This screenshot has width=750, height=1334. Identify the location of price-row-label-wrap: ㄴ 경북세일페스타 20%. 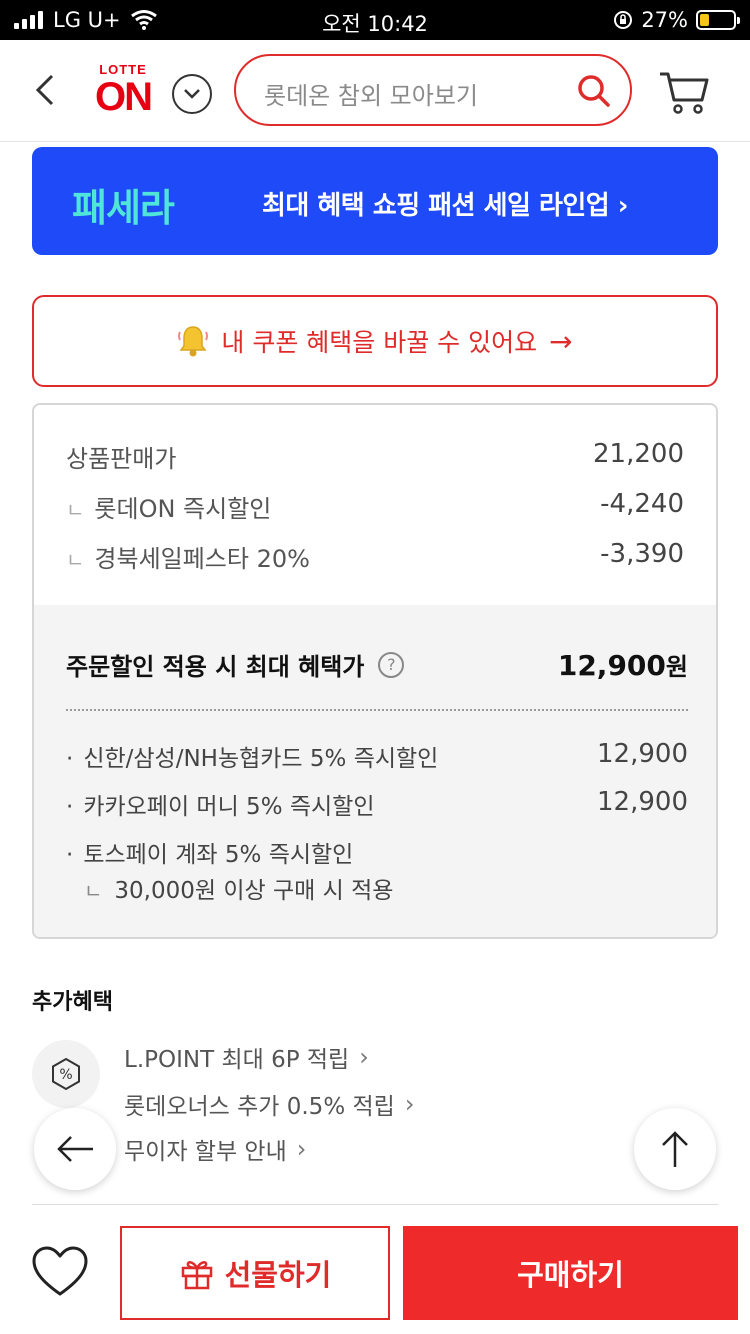
(188, 556).